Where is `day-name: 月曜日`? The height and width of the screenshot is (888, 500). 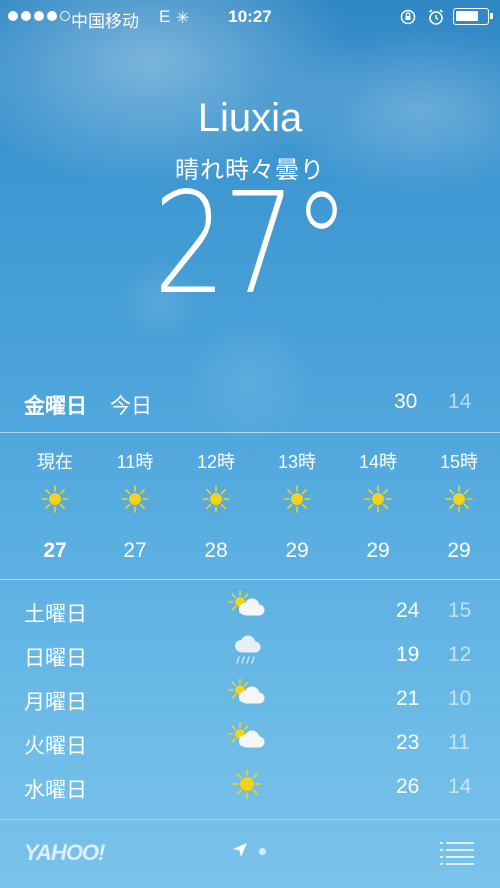 day-name: 月曜日 is located at coordinates (55, 702).